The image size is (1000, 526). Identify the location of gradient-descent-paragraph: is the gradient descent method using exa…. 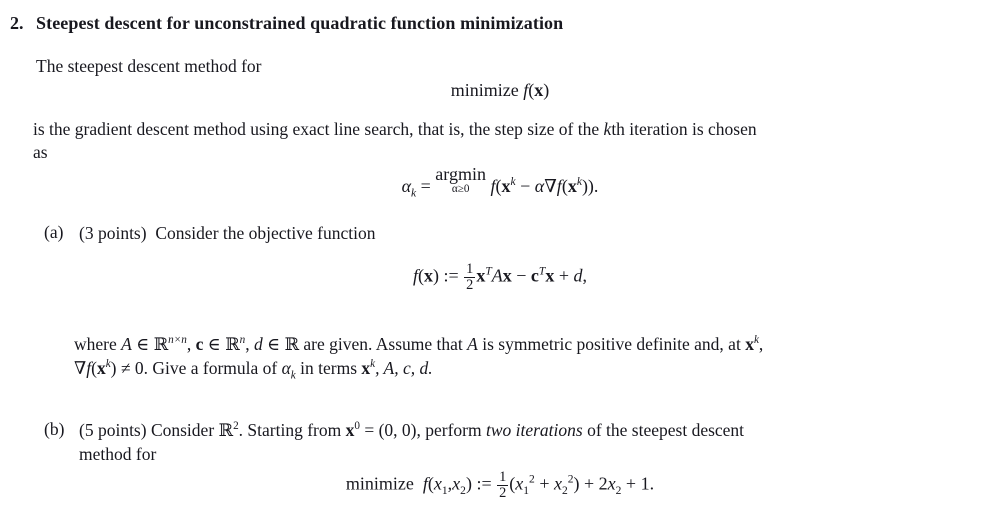
(513, 141).